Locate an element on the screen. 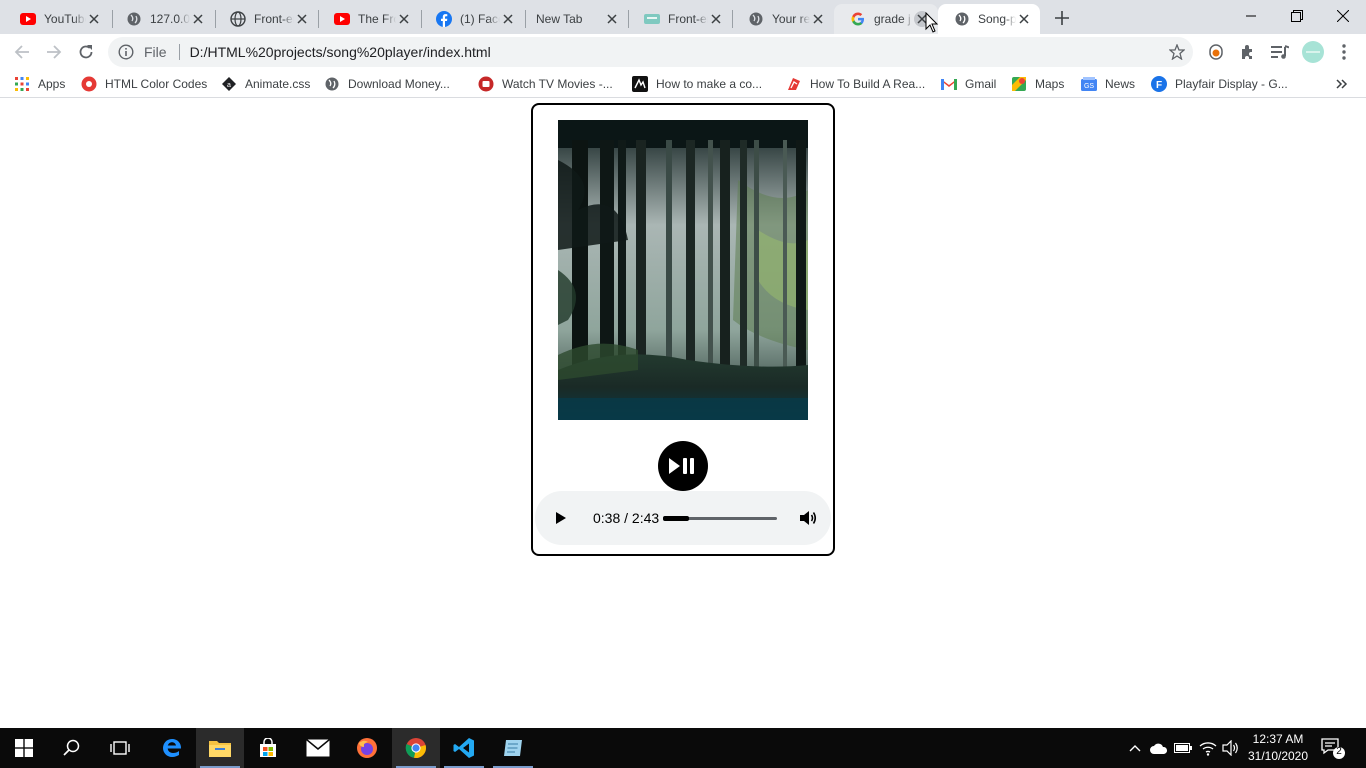 This screenshot has height=768, width=1366. onedrive-tray-icon is located at coordinates (1159, 748).